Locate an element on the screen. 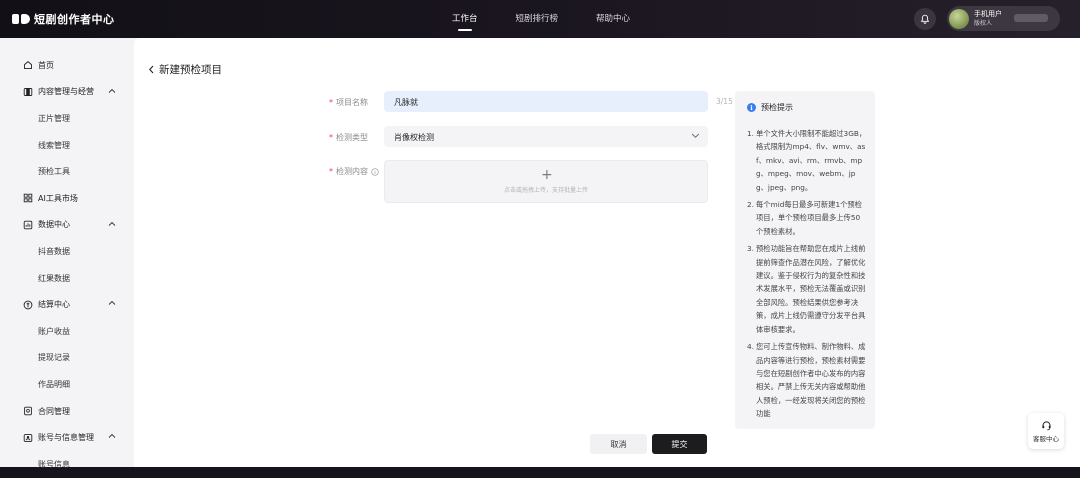  upload-dropzone: + 点击或拖拽上传，支持批量上传 is located at coordinates (546, 181).